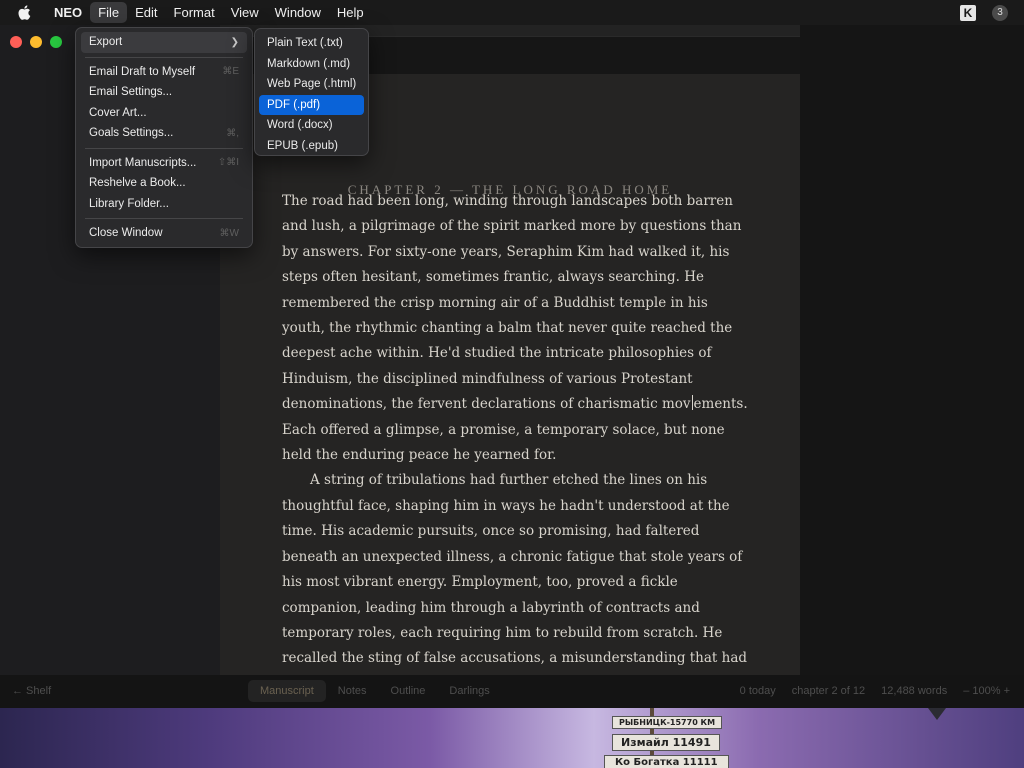 The height and width of the screenshot is (768, 1024). Describe the element at coordinates (126, 233) in the screenshot. I see `menu-item-label: Close Window` at that location.